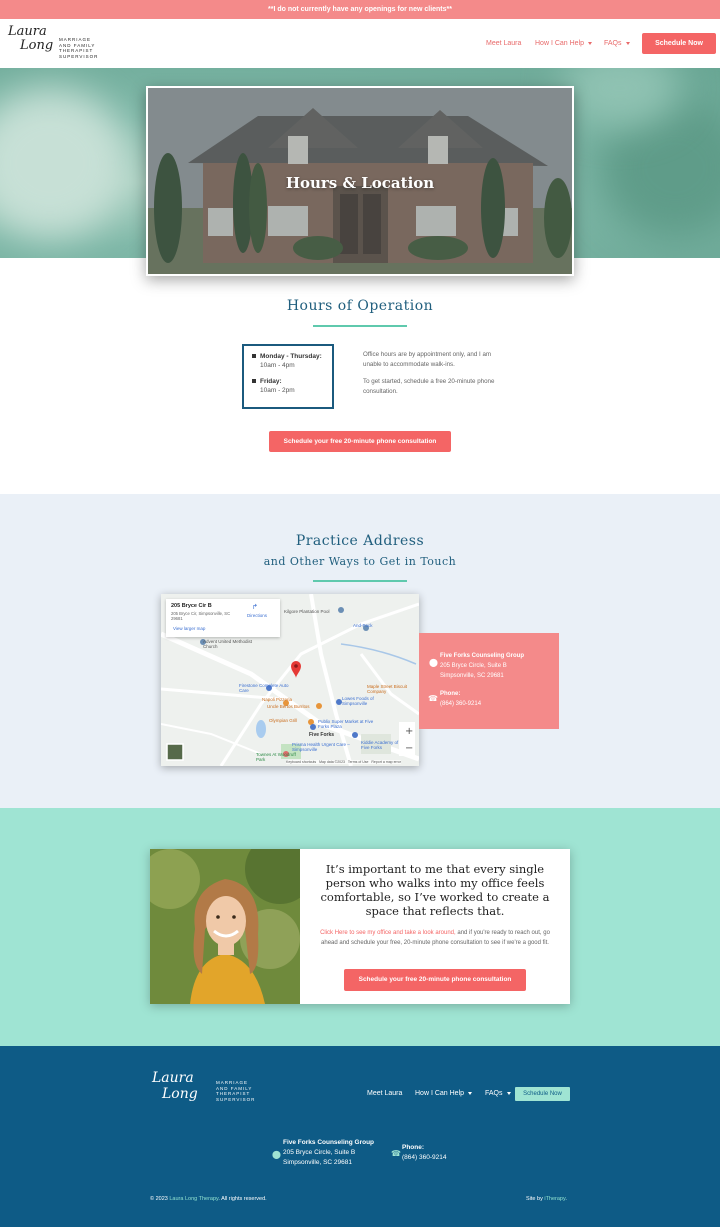  I want to click on map-label: Maple Street Biscuit Company, so click(387, 689).